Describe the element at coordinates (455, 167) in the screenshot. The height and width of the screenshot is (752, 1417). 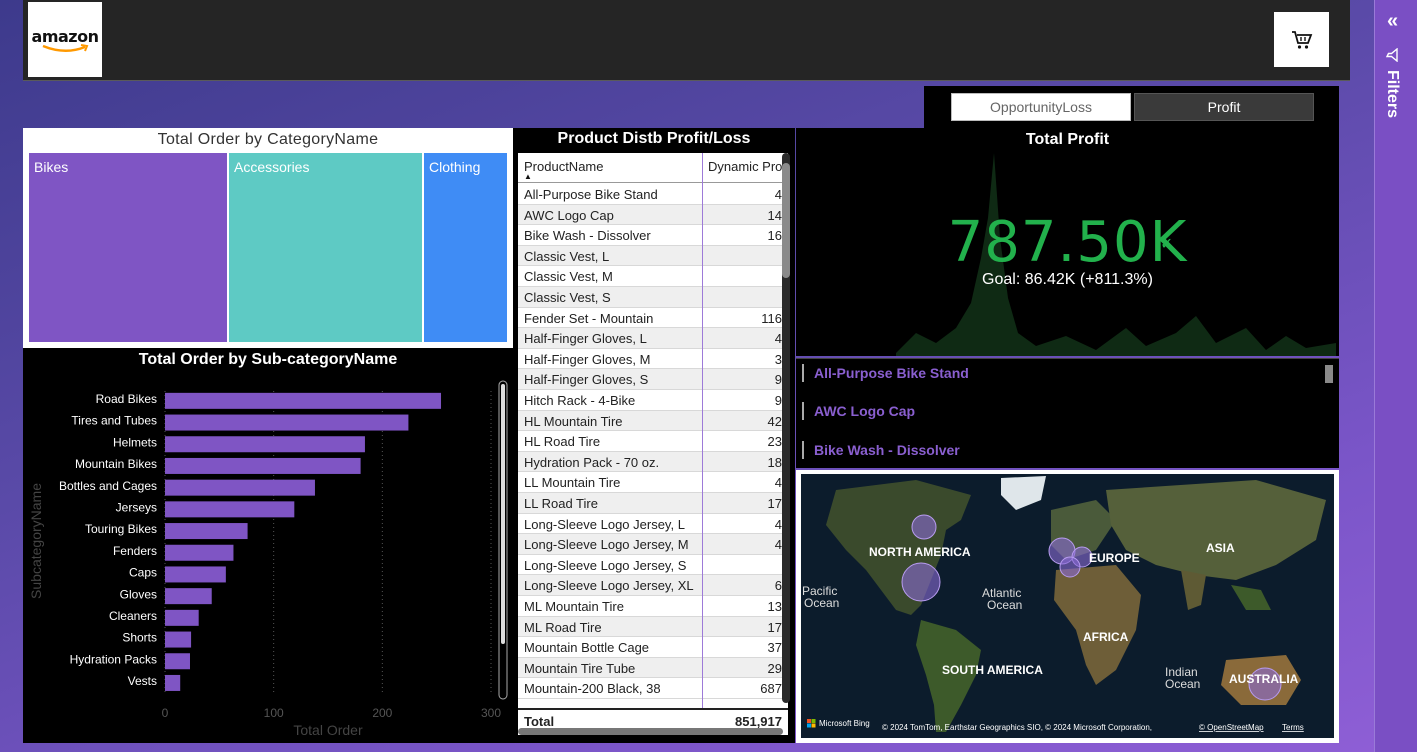
I see `tile-label: Clothing` at that location.